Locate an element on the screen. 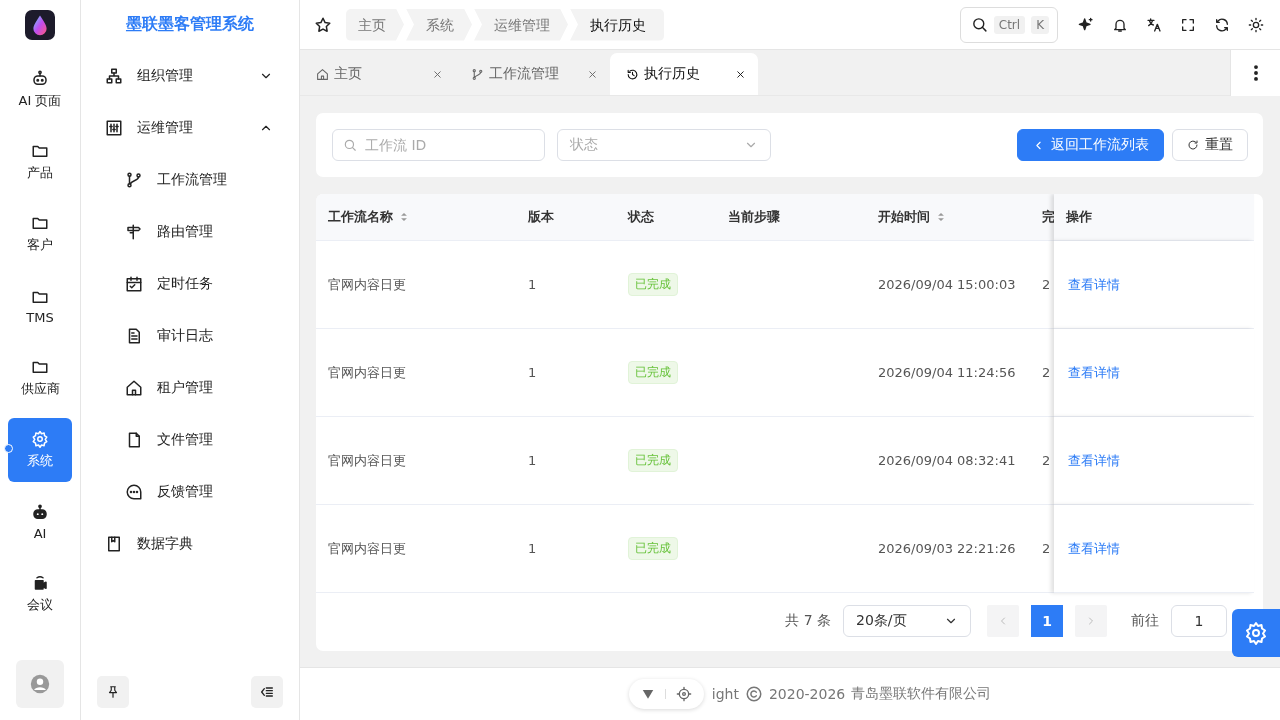  avatar-button is located at coordinates (40, 684).